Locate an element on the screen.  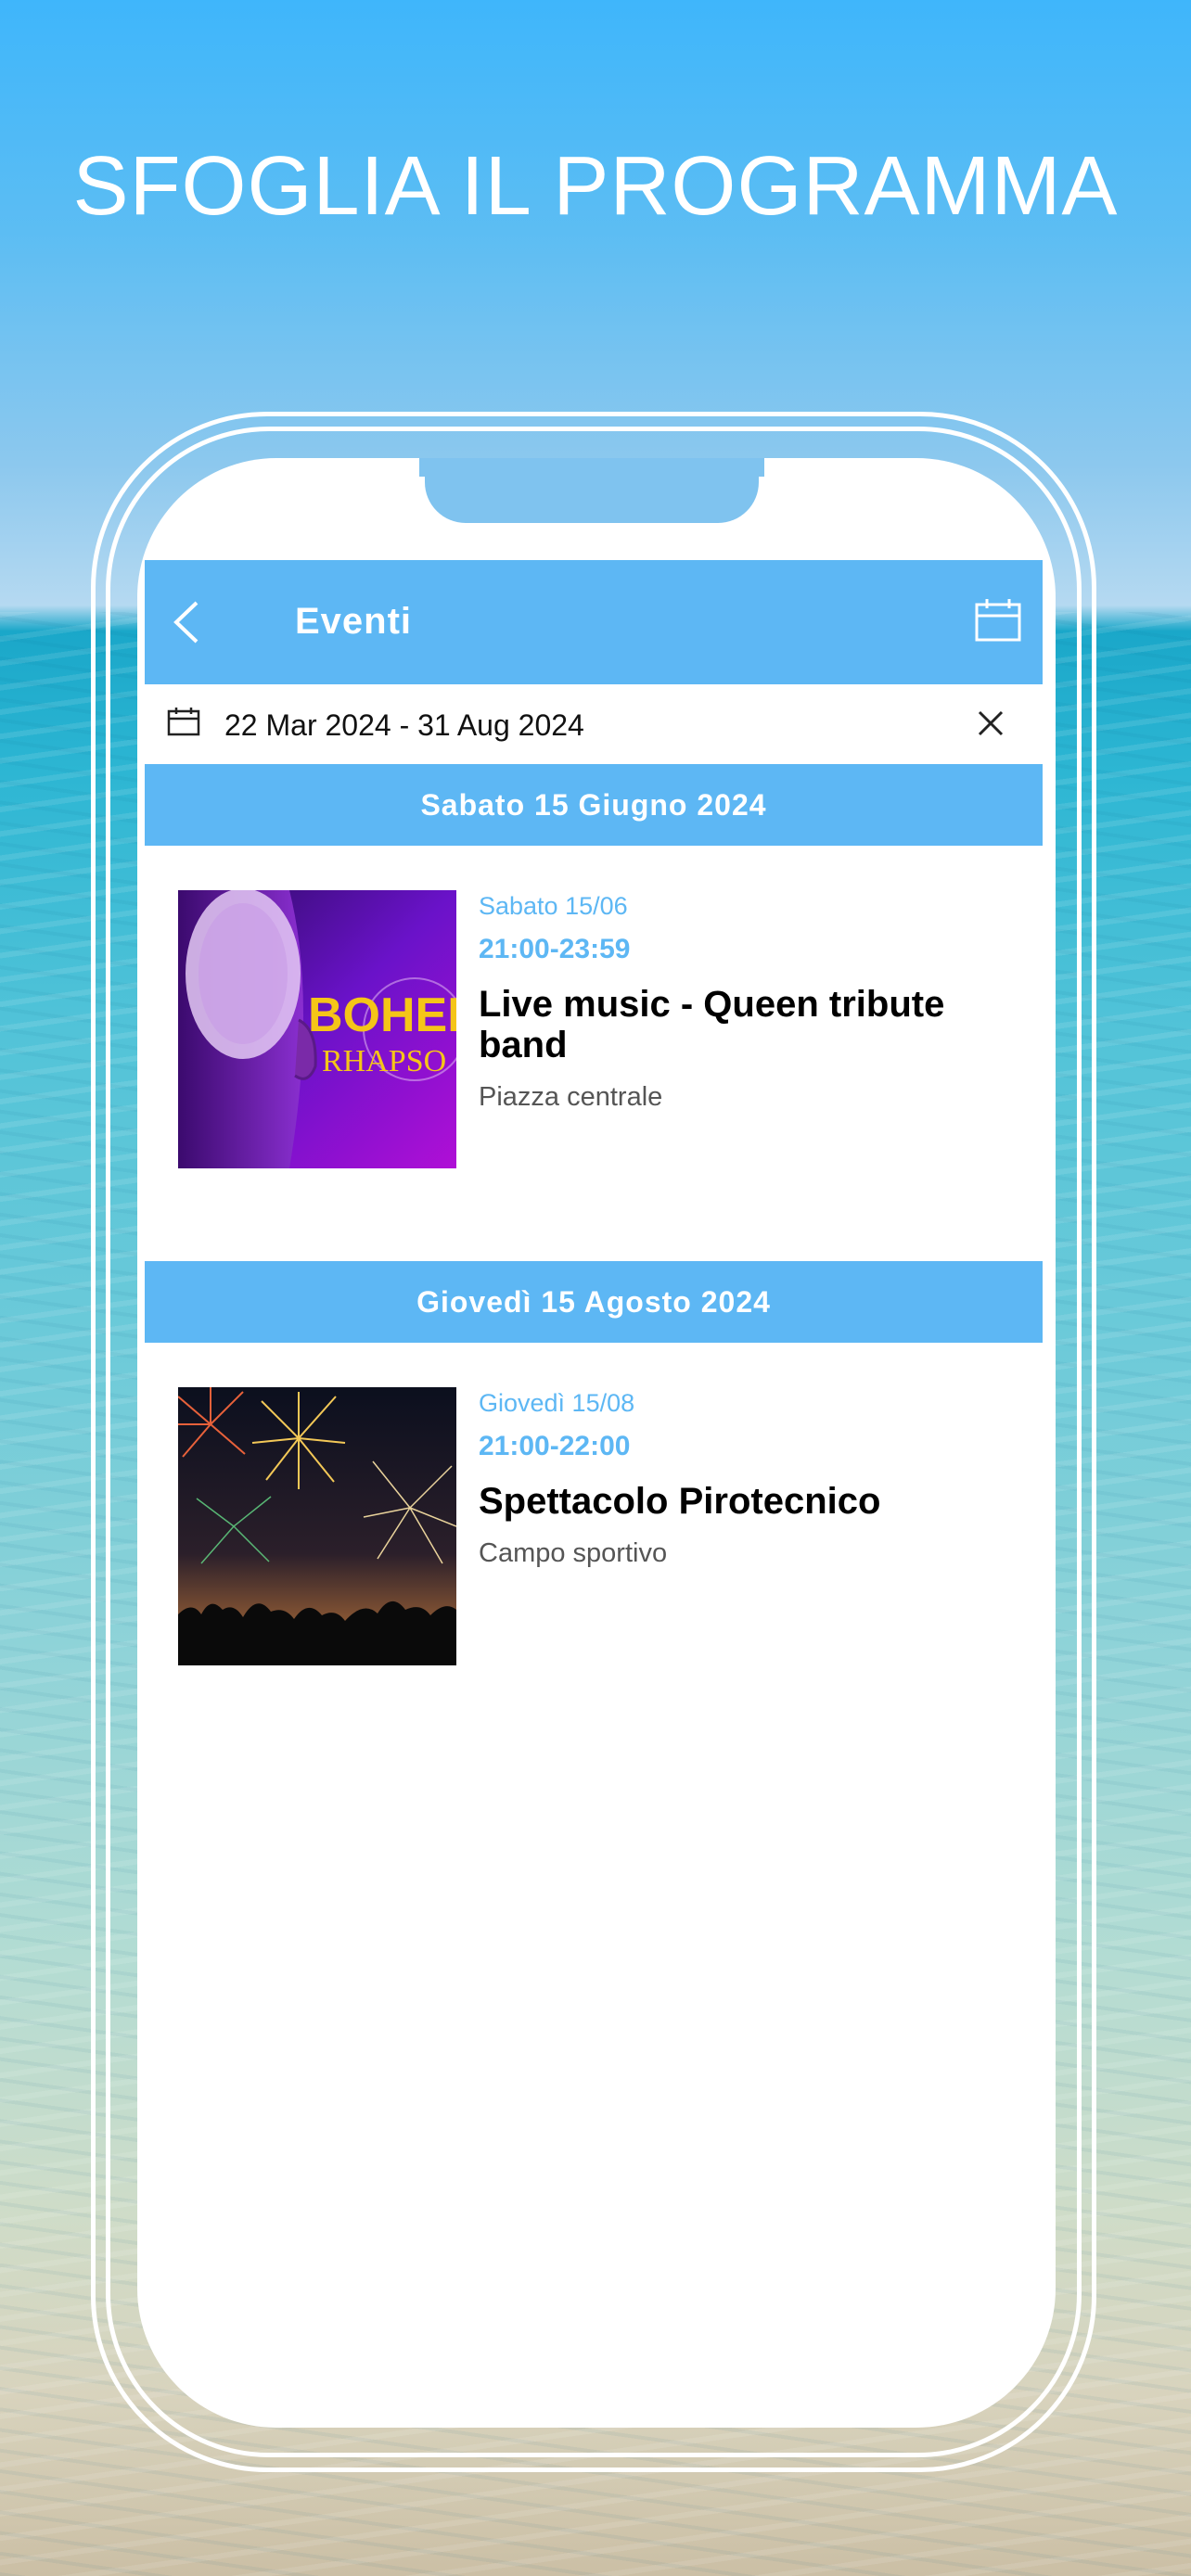
event-time: 21:00-22:00 is located at coordinates (555, 1446).